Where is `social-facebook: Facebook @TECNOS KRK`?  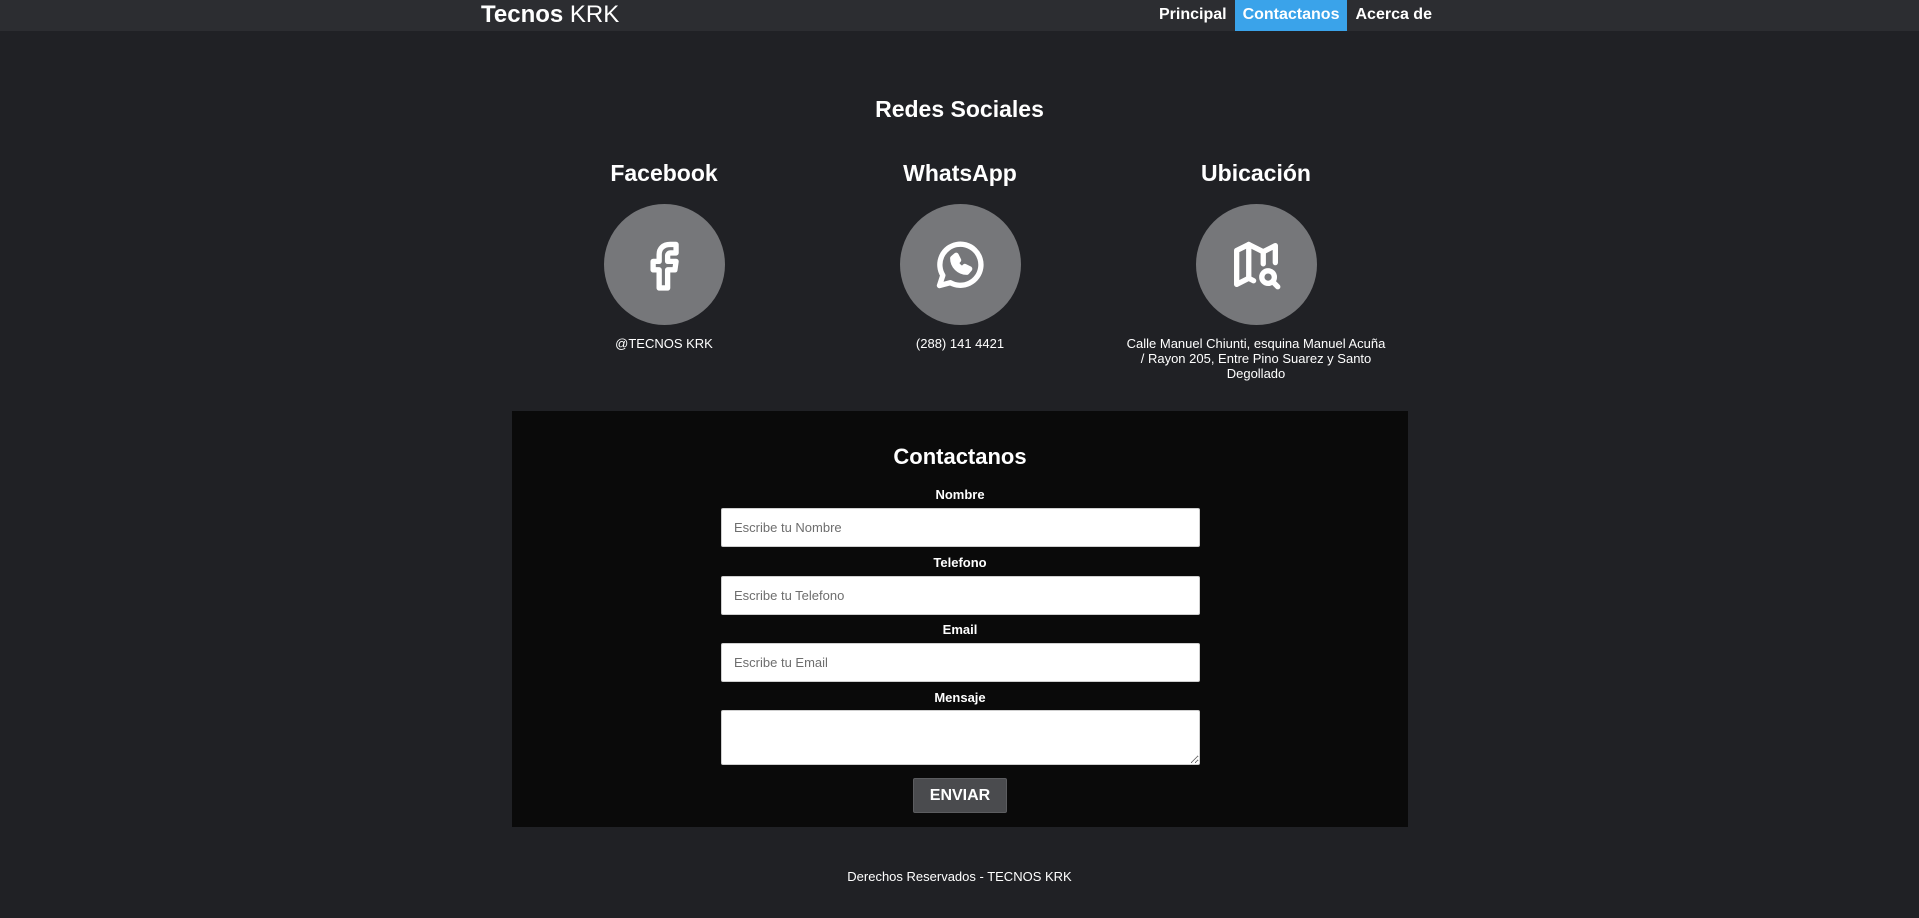 social-facebook: Facebook @TECNOS KRK is located at coordinates (664, 254).